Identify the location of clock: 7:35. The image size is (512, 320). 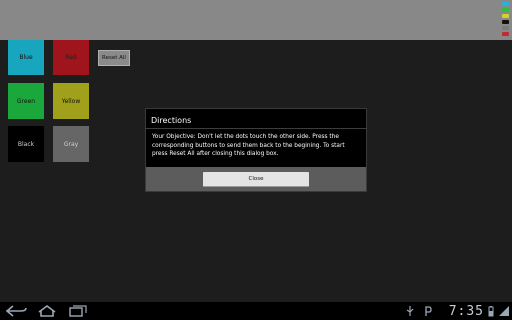
(466, 311).